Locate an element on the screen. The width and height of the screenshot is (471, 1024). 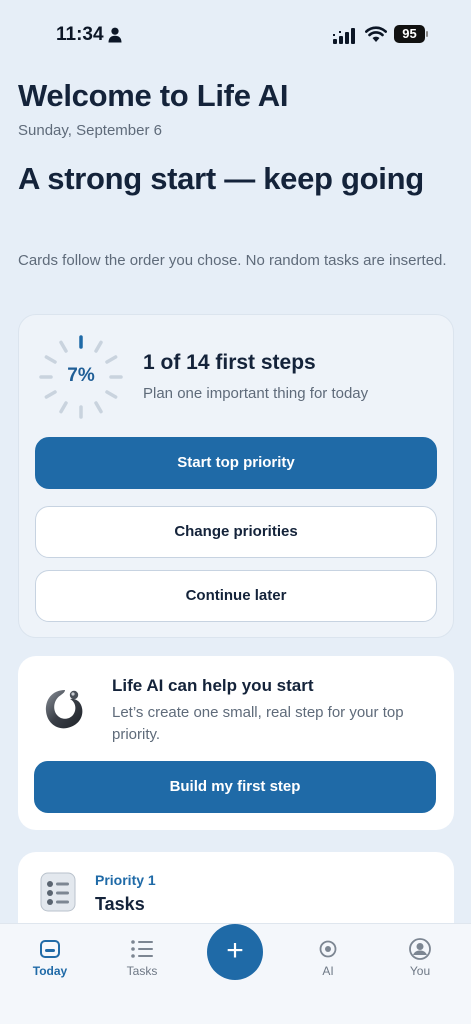
tab-tasks: Tasks is located at coordinates (142, 958).